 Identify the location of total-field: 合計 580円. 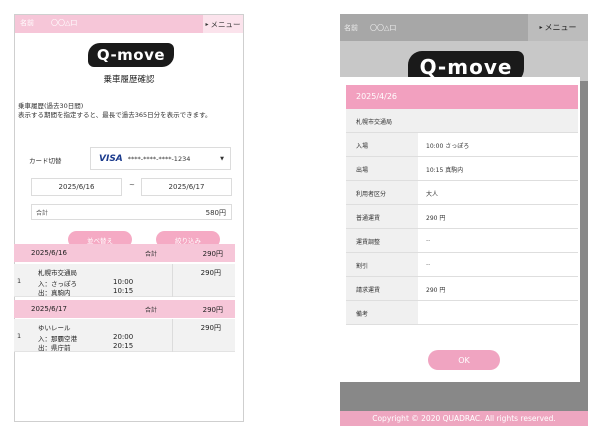
(131, 212).